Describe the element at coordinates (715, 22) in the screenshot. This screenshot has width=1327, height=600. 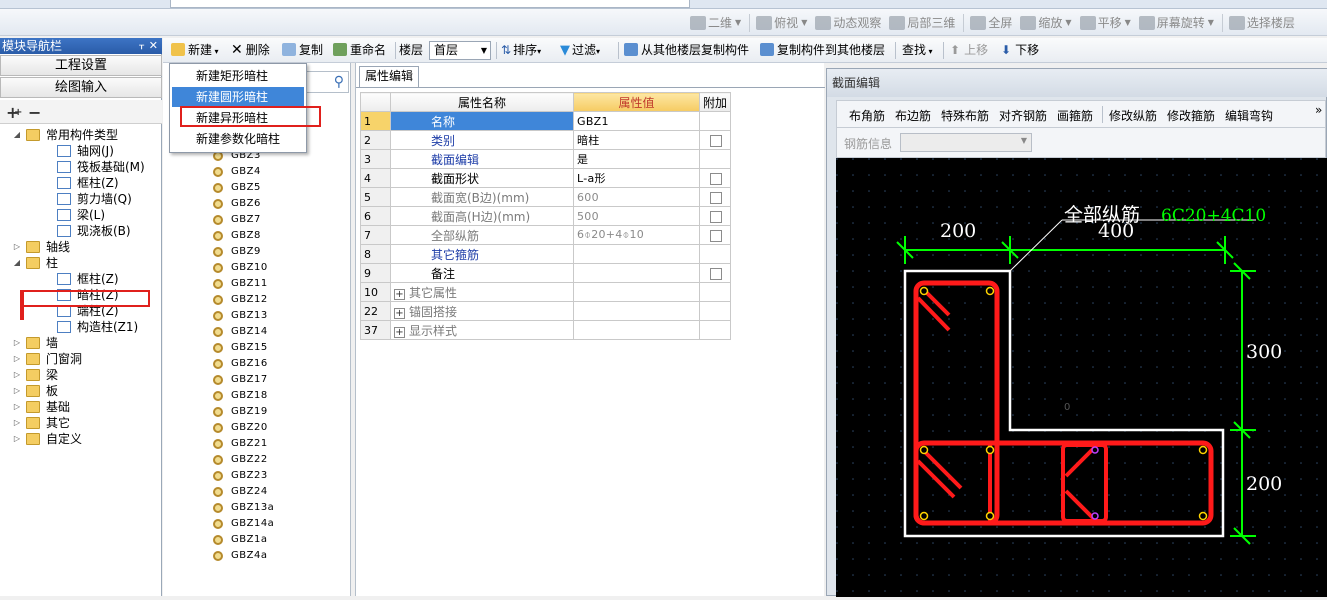
I see `view-toolbar-item: 二维 ▼` at that location.